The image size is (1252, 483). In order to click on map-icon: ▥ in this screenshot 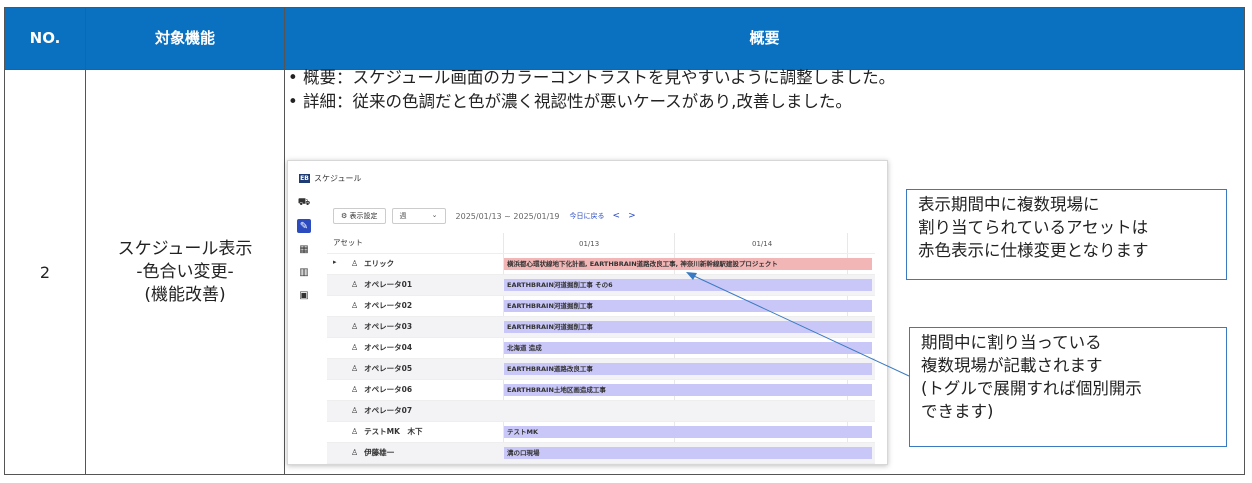, I will do `click(304, 272)`.